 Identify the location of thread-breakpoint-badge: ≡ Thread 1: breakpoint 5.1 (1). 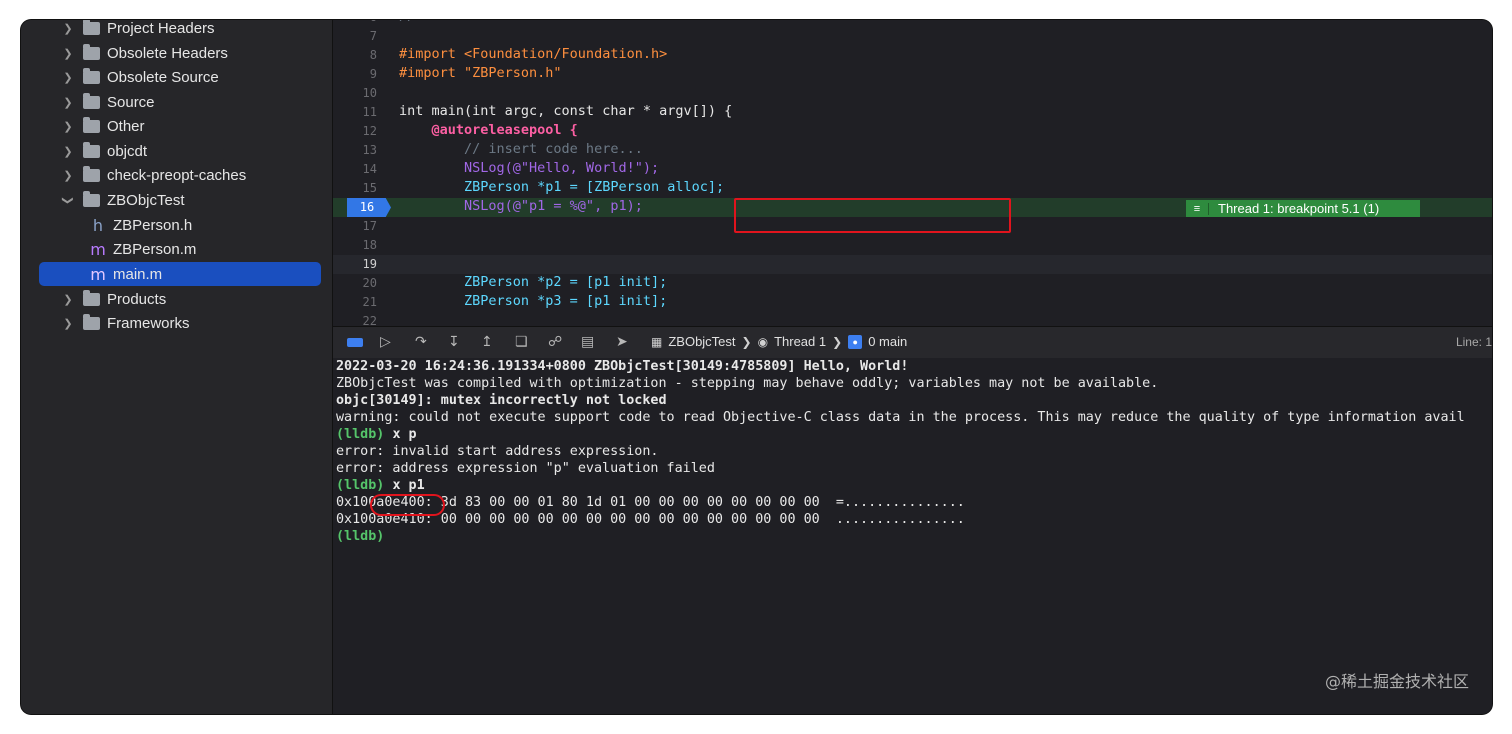
(1303, 208).